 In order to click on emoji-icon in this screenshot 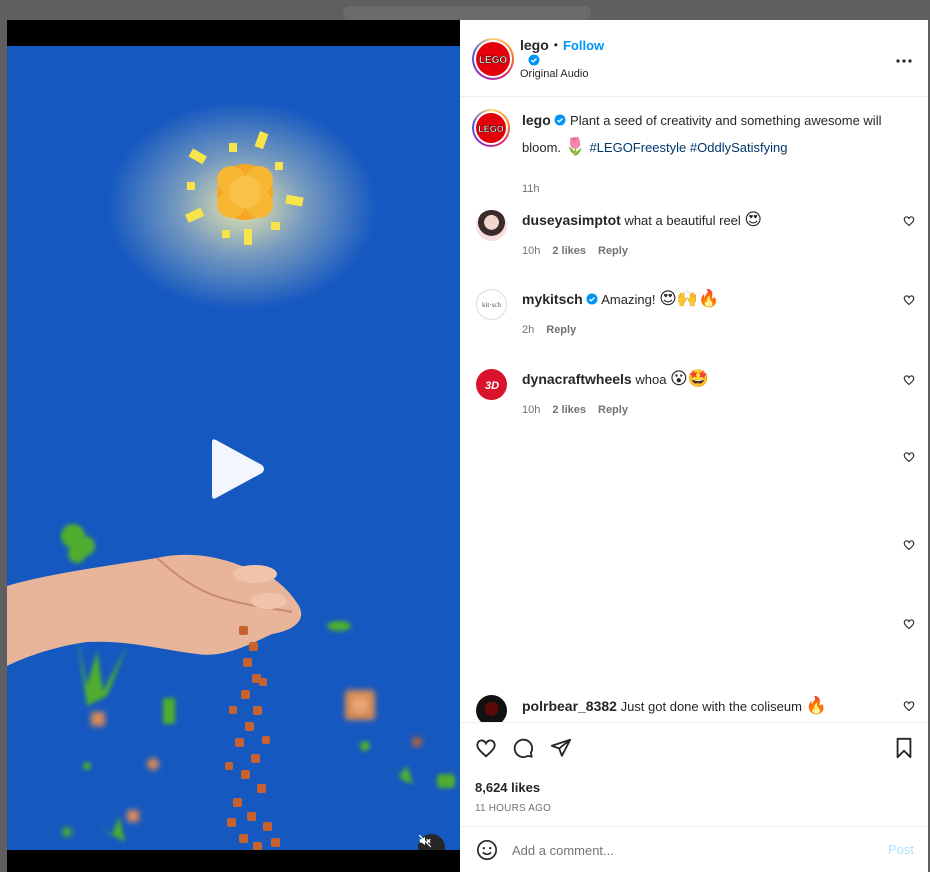, I will do `click(487, 852)`.